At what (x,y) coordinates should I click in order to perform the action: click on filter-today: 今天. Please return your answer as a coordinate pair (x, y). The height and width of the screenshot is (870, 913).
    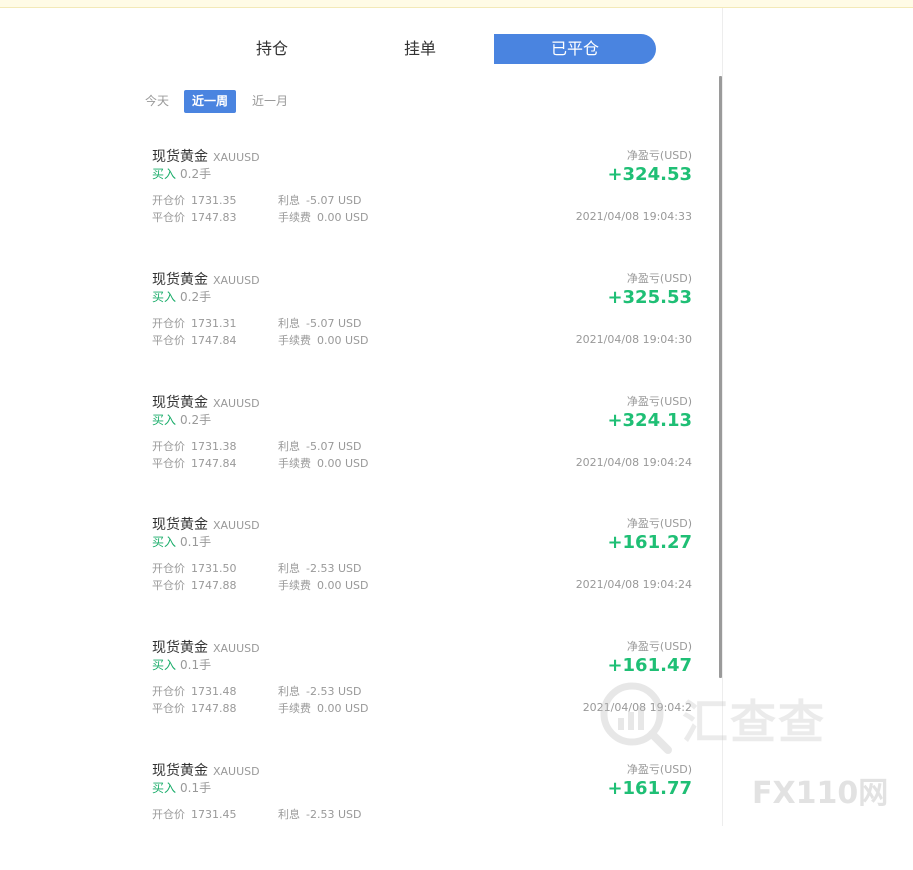
    Looking at the image, I should click on (157, 101).